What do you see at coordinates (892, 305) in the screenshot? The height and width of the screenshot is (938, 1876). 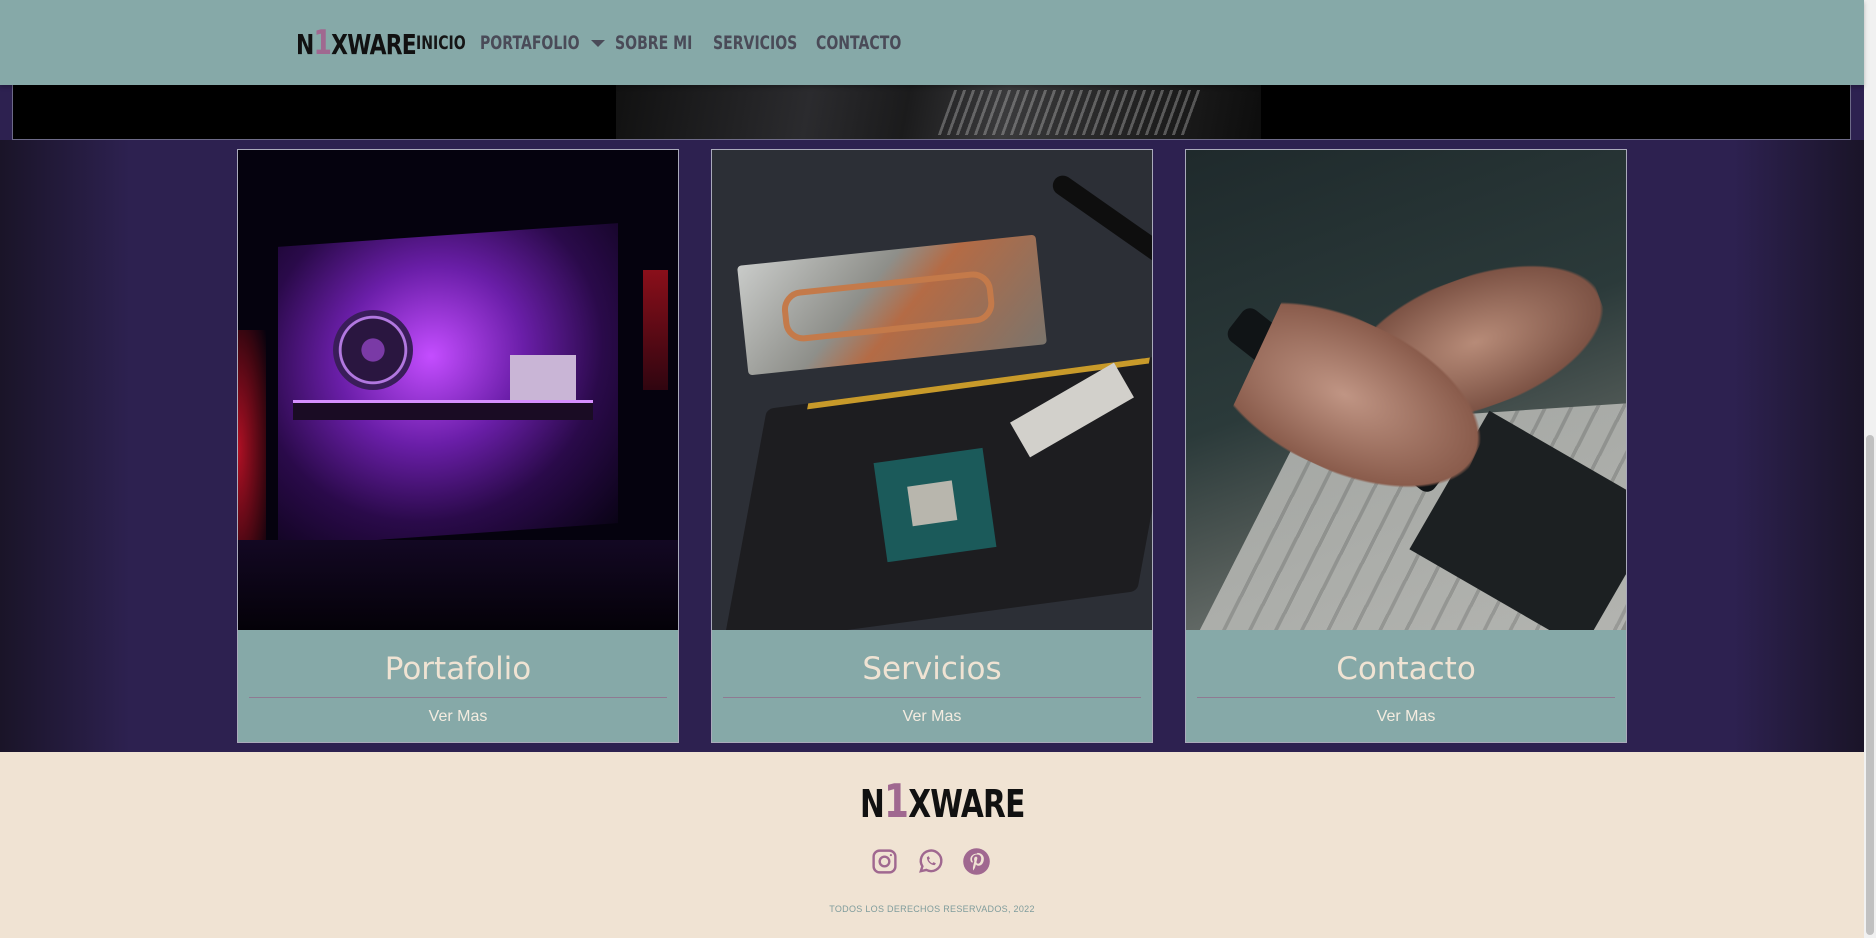 I see `gpu-heatsink` at bounding box center [892, 305].